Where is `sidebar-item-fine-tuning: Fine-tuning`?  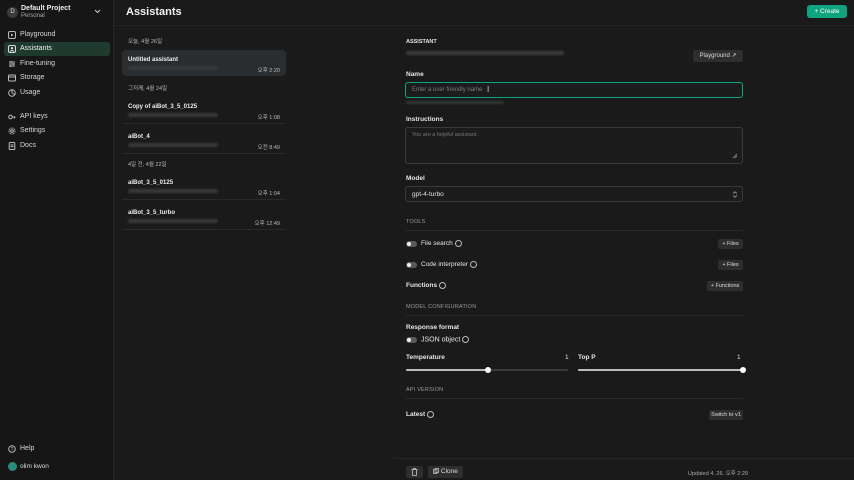 sidebar-item-fine-tuning: Fine-tuning is located at coordinates (57, 64).